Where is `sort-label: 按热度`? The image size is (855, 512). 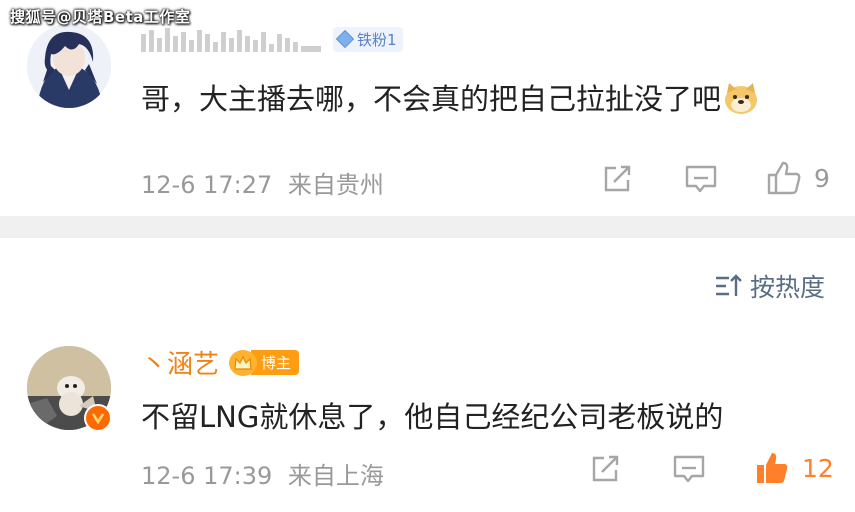 sort-label: 按热度 is located at coordinates (787, 287).